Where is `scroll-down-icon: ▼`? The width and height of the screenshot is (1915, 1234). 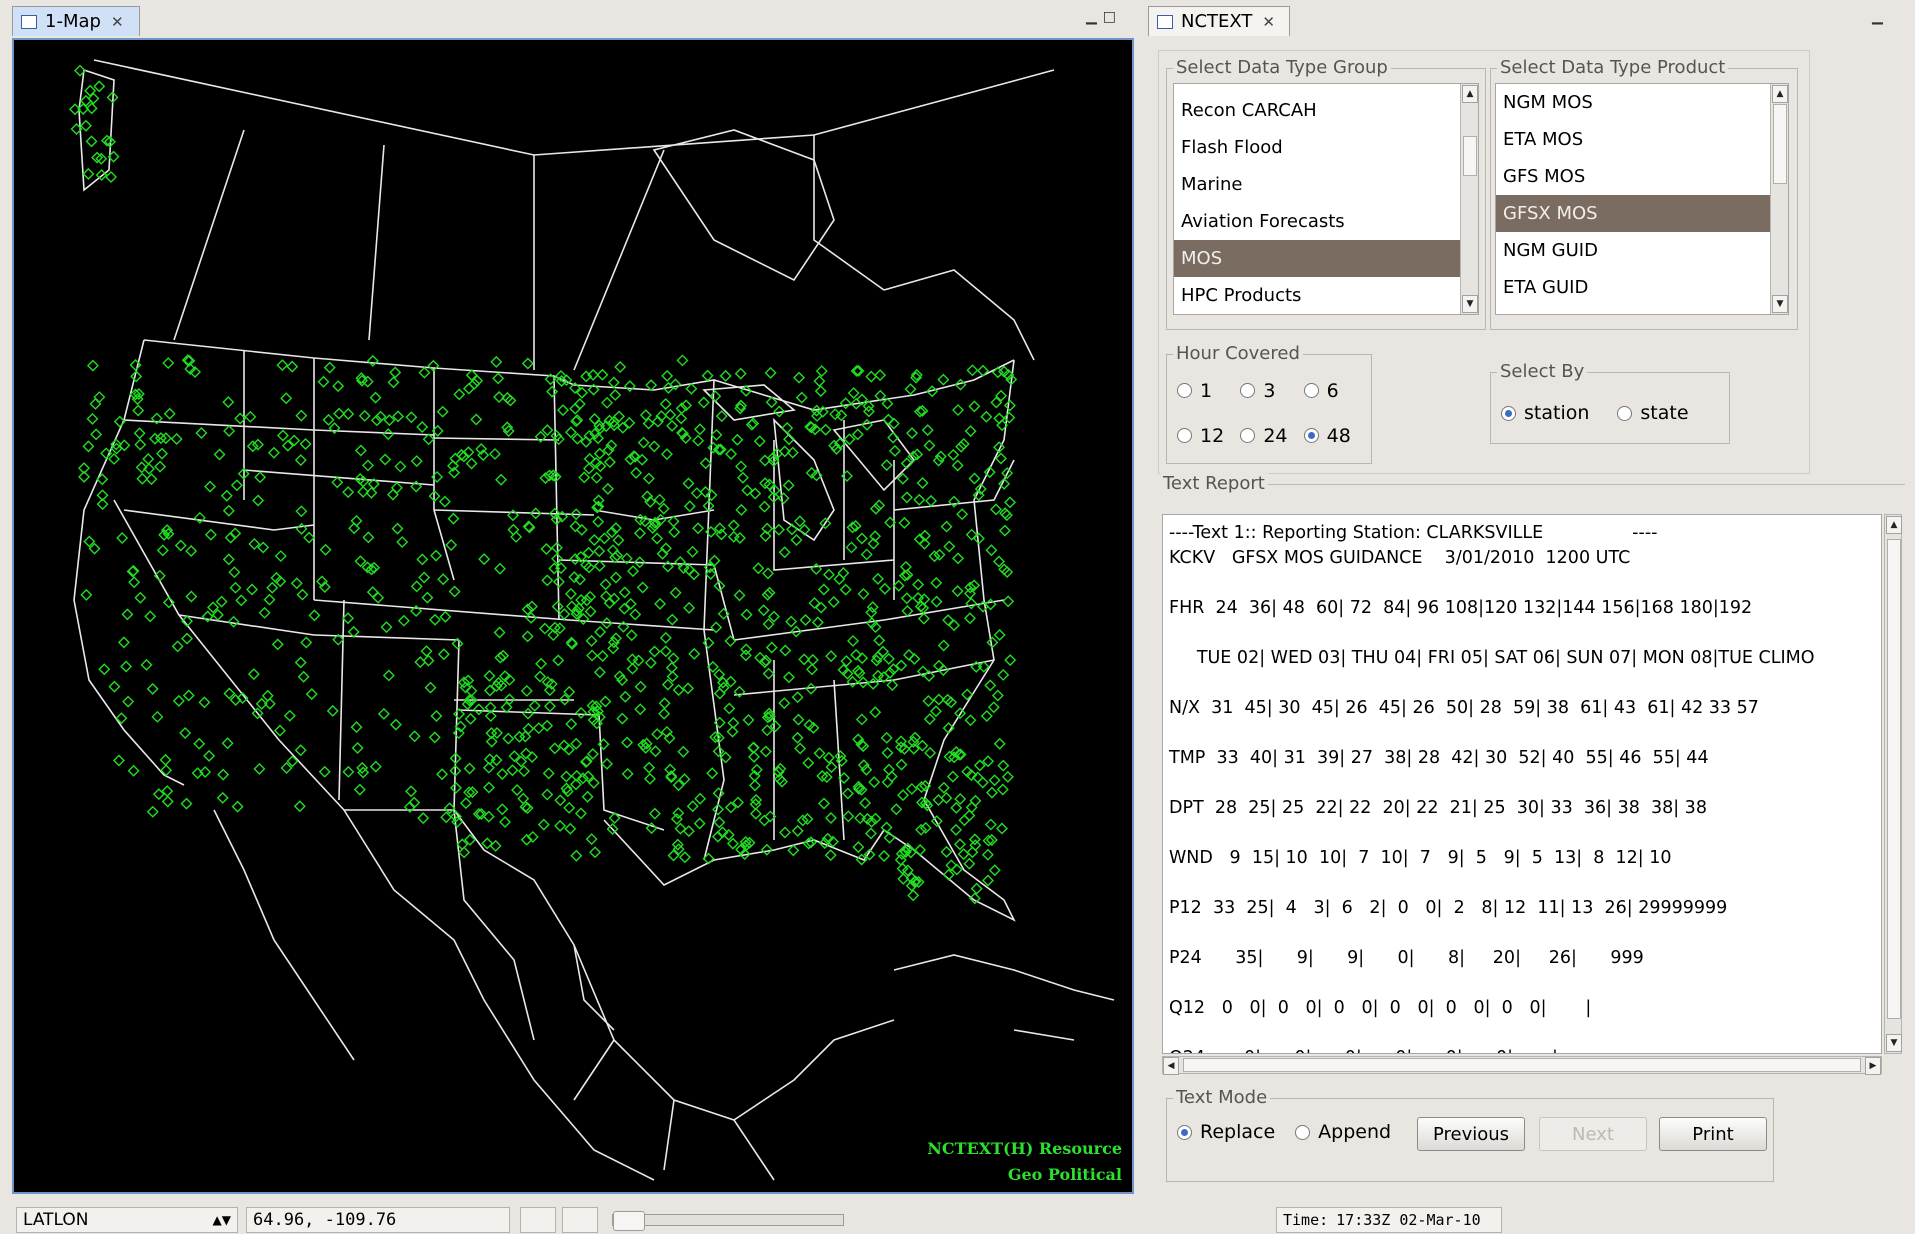
scroll-down-icon: ▼ is located at coordinates (1894, 1043).